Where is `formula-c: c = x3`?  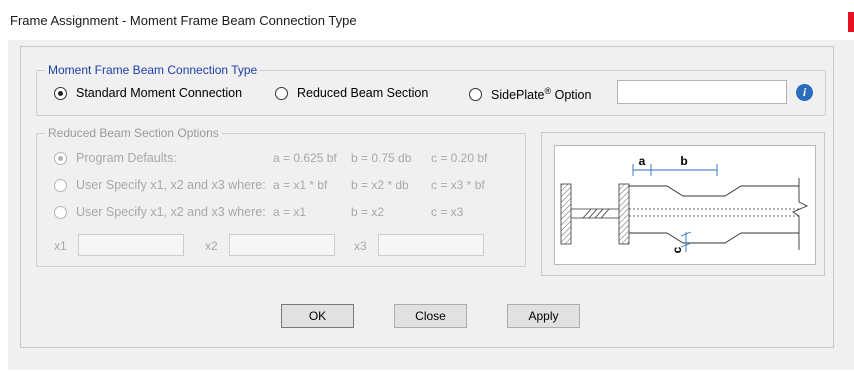 formula-c: c = x3 is located at coordinates (447, 212).